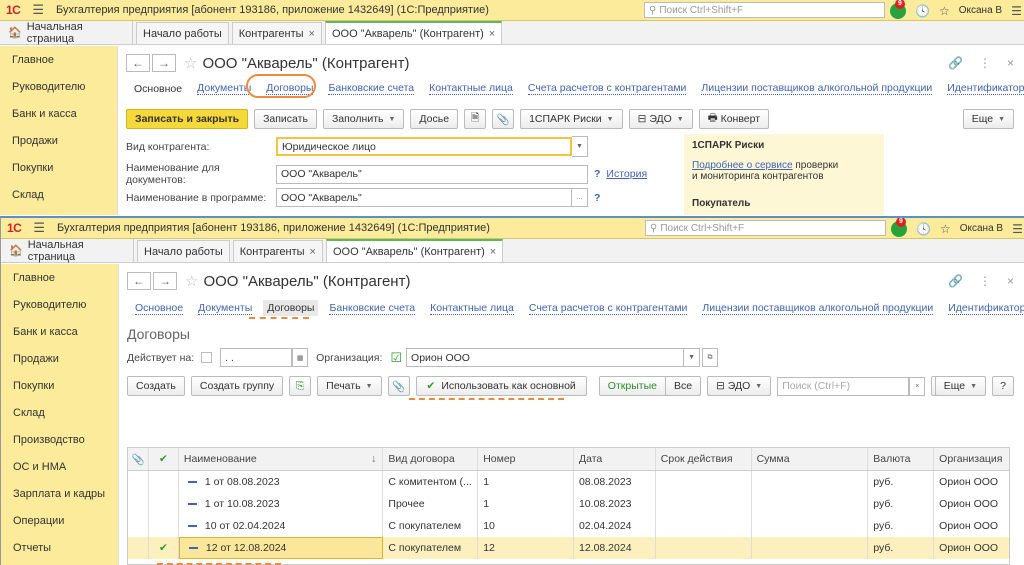  Describe the element at coordinates (59, 493) in the screenshot. I see `sidebar-item-payroll: Зарплата и кадры` at that location.